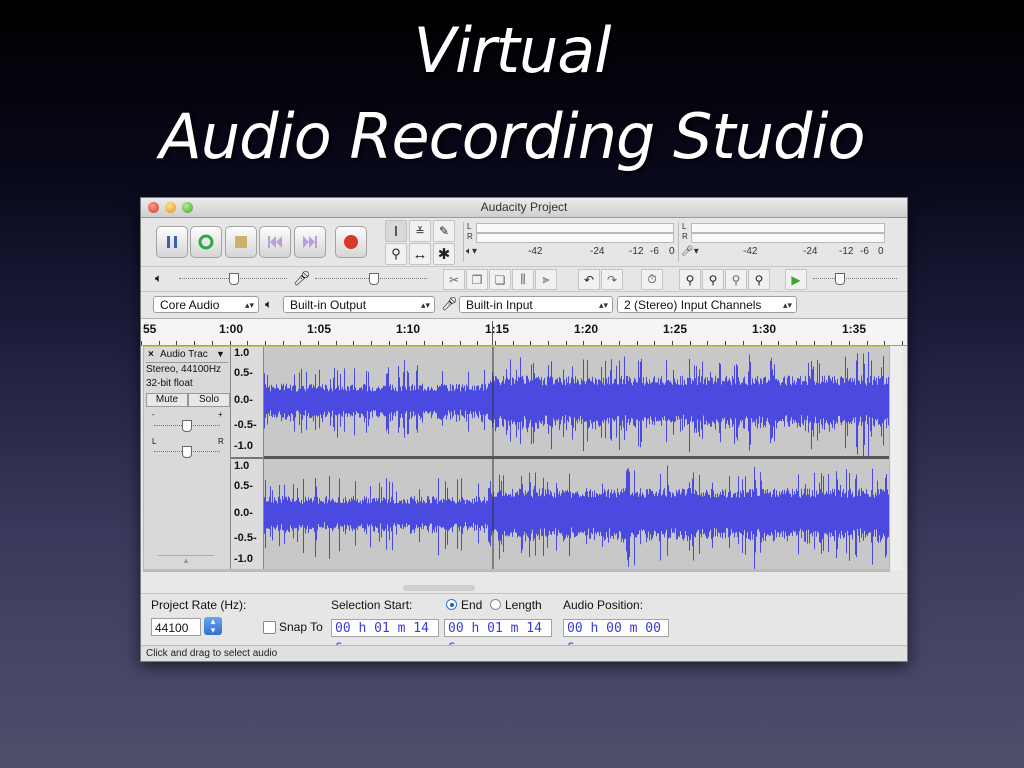 This screenshot has width=1024, height=768. What do you see at coordinates (172, 242) in the screenshot?
I see `pause-button` at bounding box center [172, 242].